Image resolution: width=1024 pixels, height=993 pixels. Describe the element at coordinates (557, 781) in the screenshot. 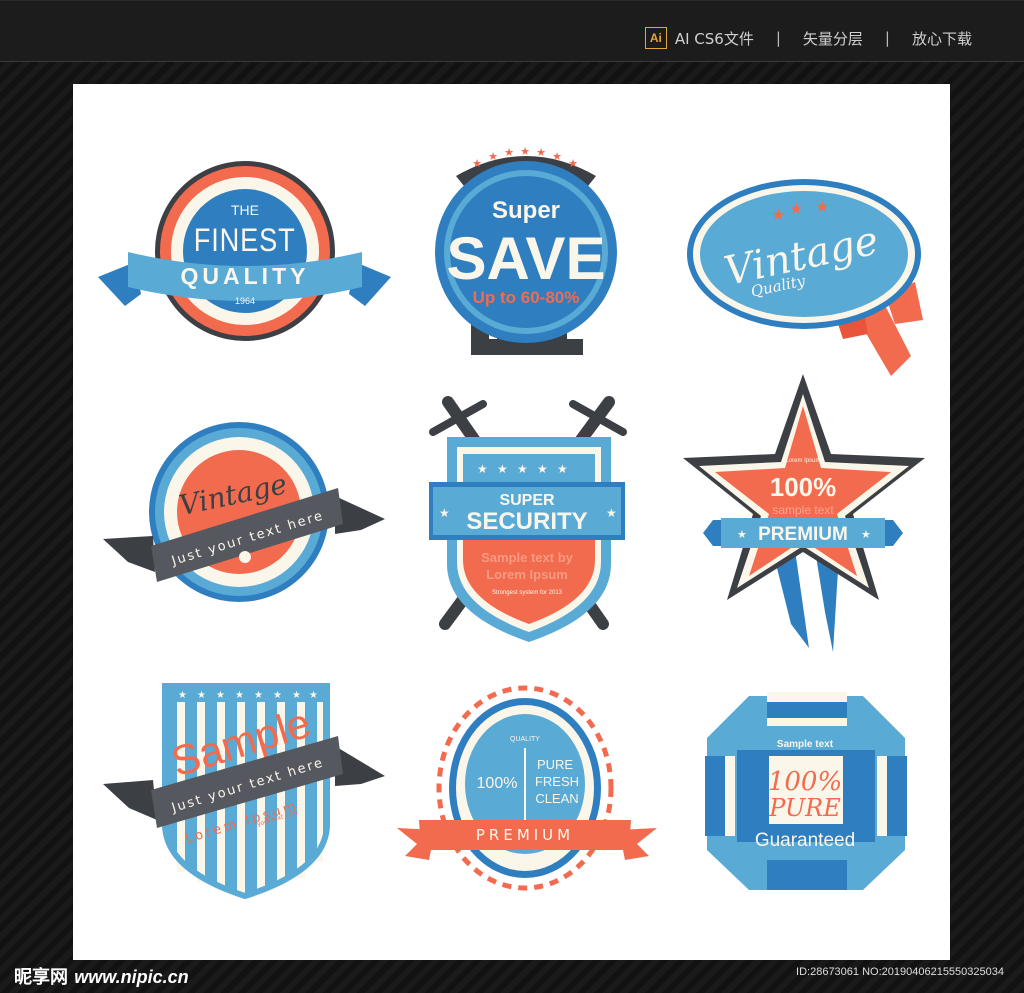

I see `fresh-word: FRESH` at that location.